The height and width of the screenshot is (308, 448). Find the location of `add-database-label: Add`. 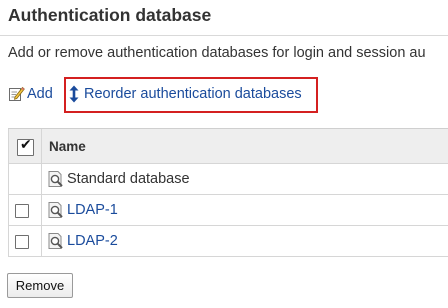

add-database-label: Add is located at coordinates (40, 93).